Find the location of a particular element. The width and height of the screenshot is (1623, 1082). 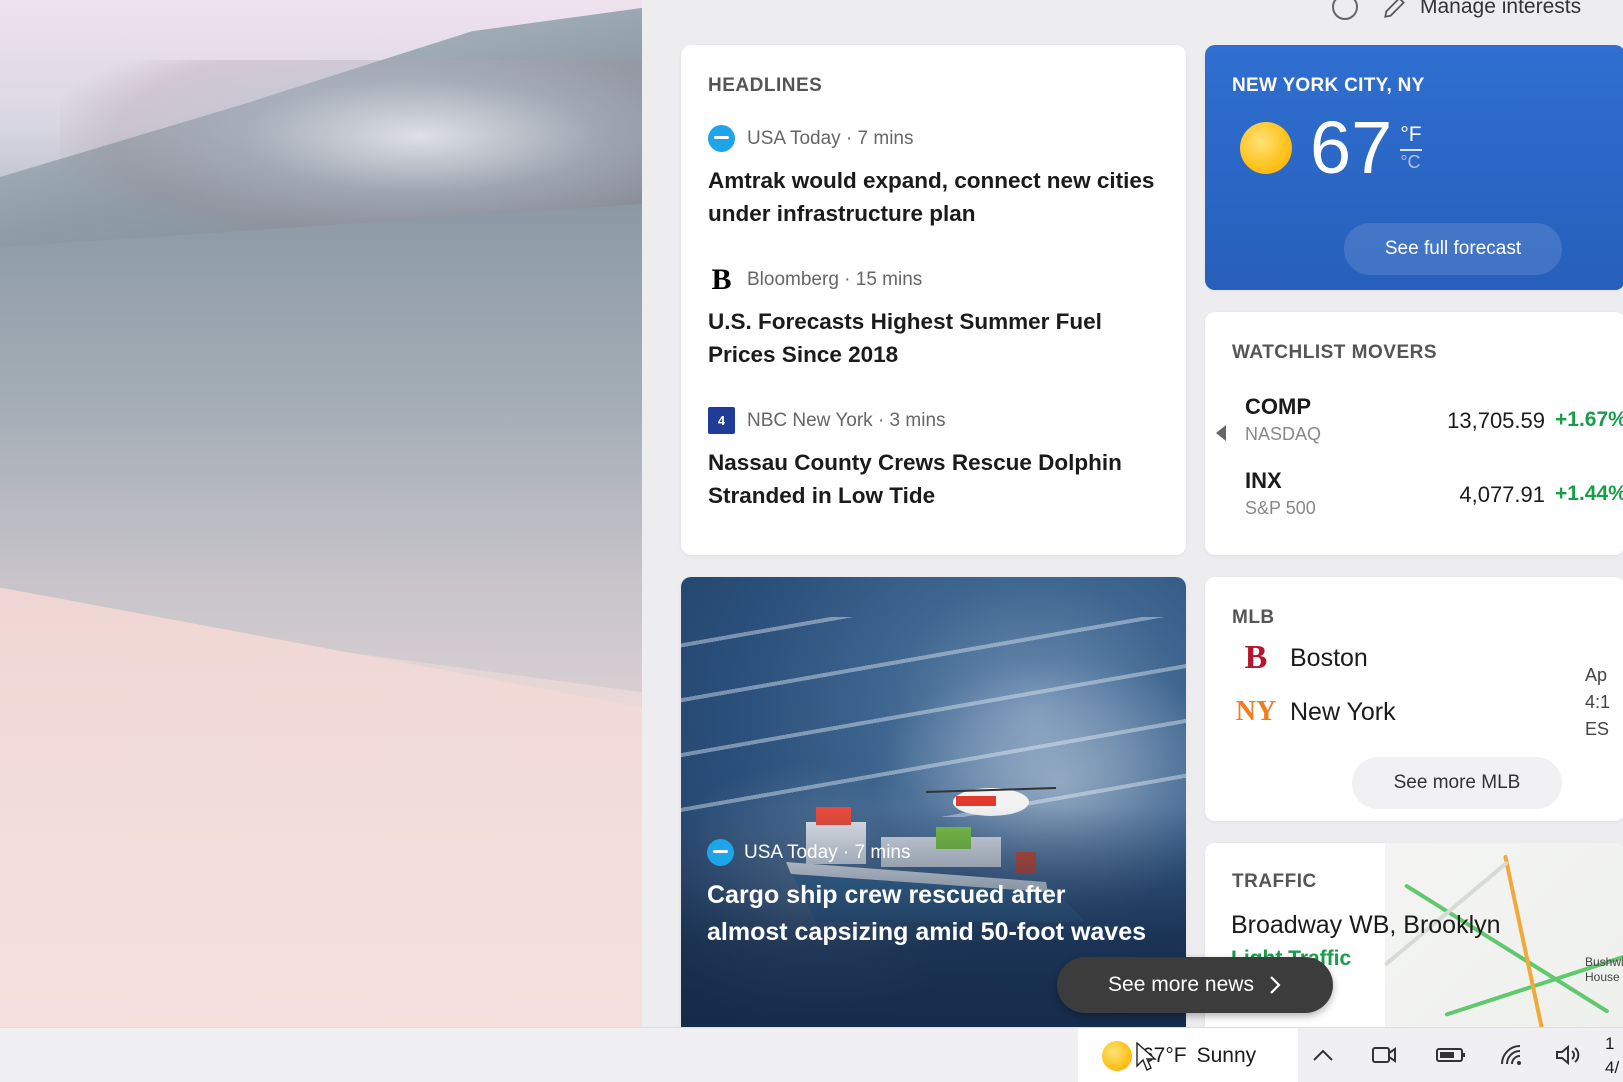

team-name: Boston is located at coordinates (1329, 657).